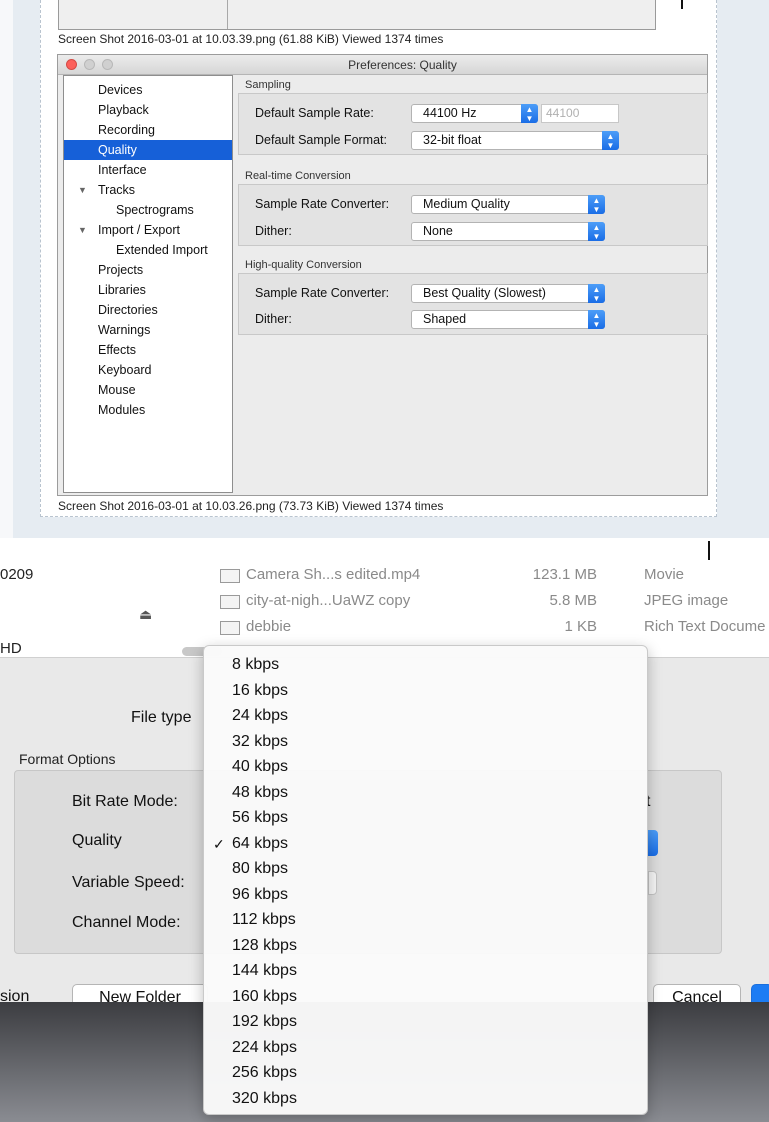  I want to click on menu-item-112-kbps: 112 kbps, so click(425, 920).